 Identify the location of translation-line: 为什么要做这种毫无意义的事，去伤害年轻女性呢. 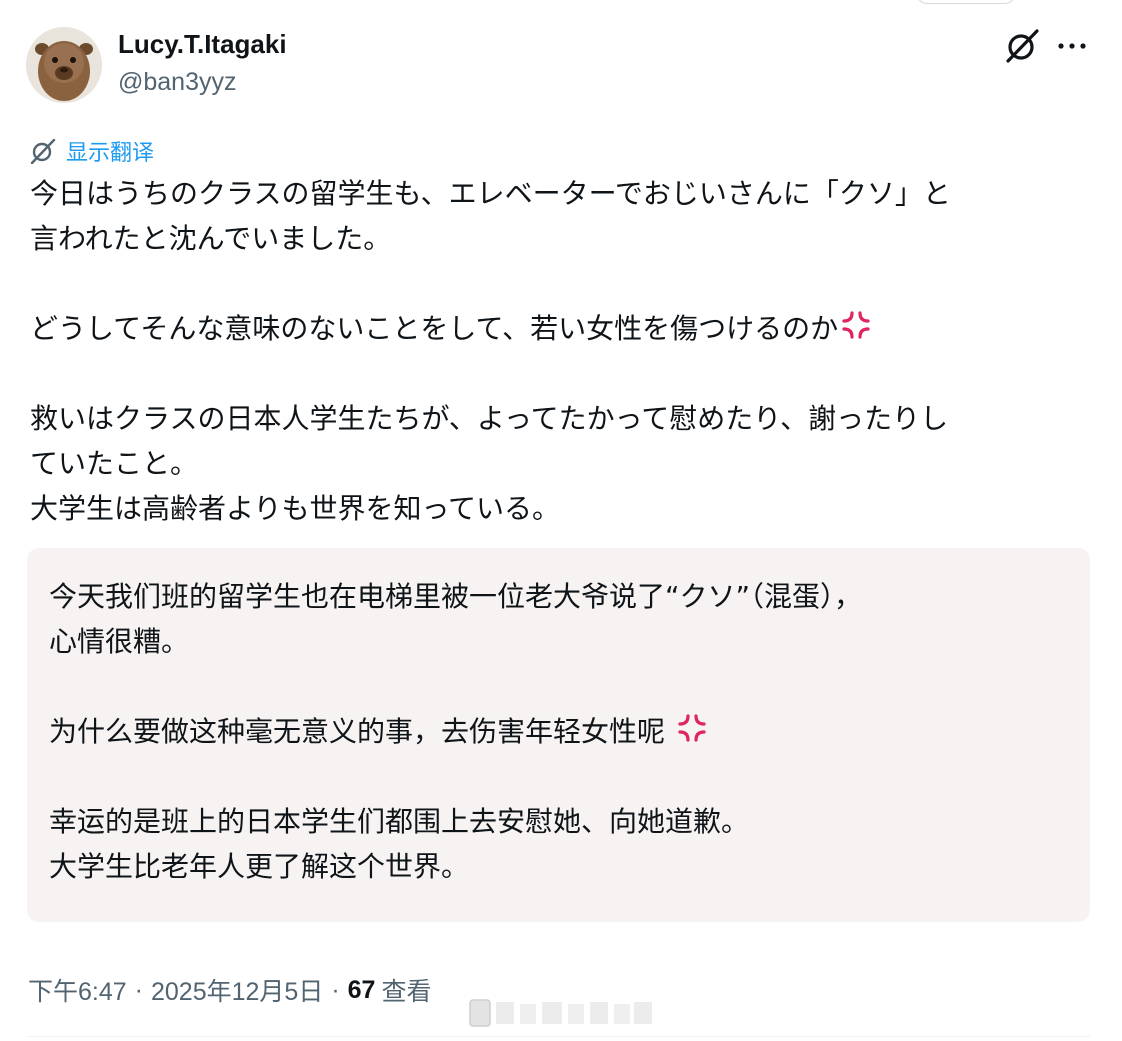
(357, 731).